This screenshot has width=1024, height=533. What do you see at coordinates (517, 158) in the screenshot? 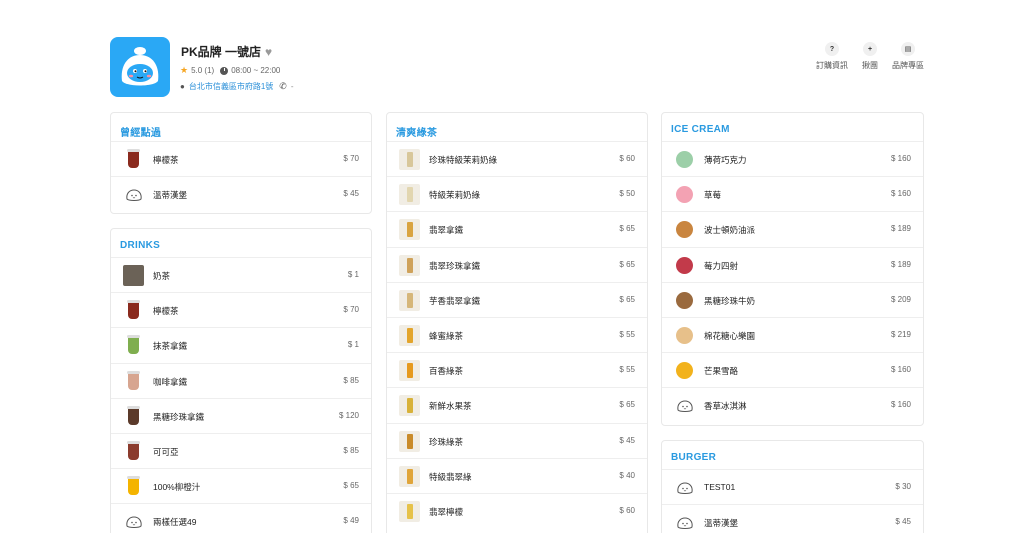
I see `menu-item: 珍珠特級茉莉奶綠 $ 60` at bounding box center [517, 158].